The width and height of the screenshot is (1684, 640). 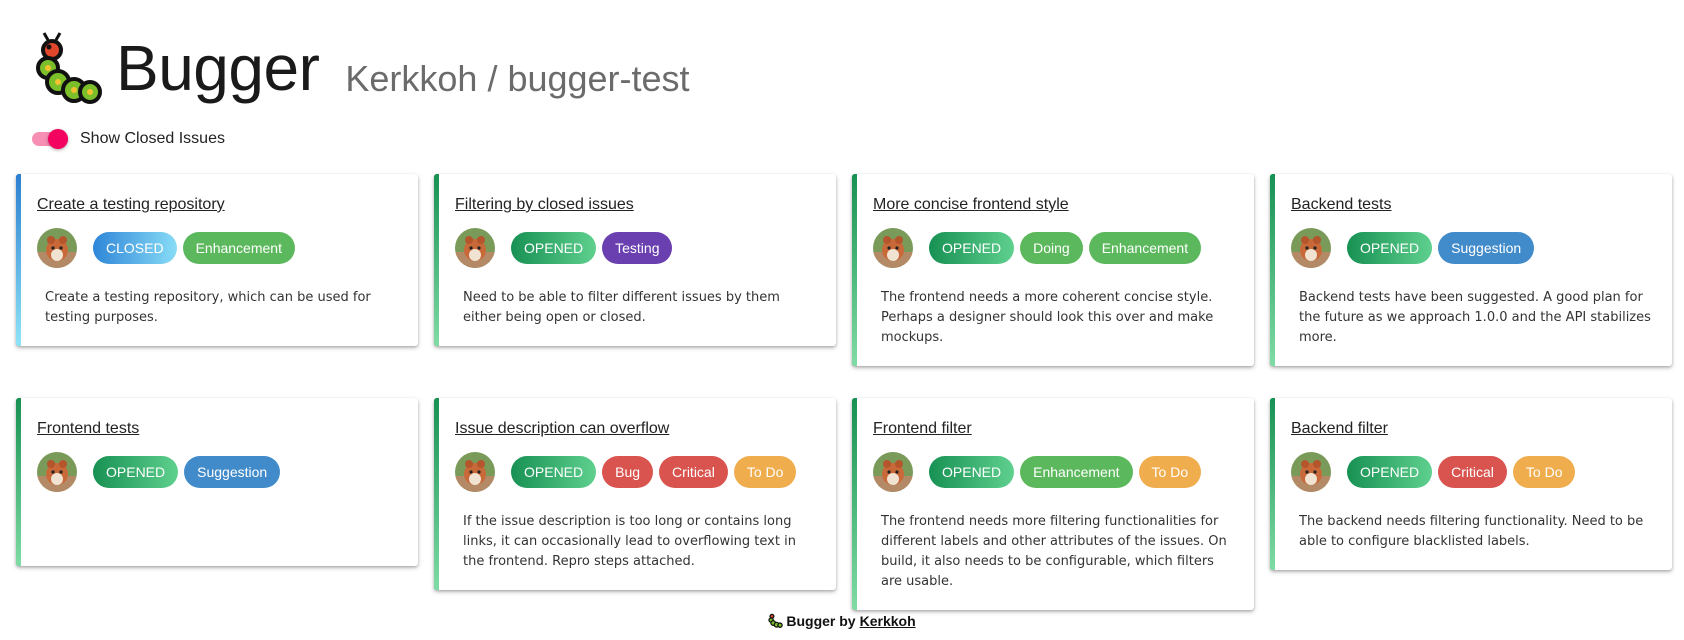 I want to click on issue-title-link: More concise frontend style, so click(x=971, y=205).